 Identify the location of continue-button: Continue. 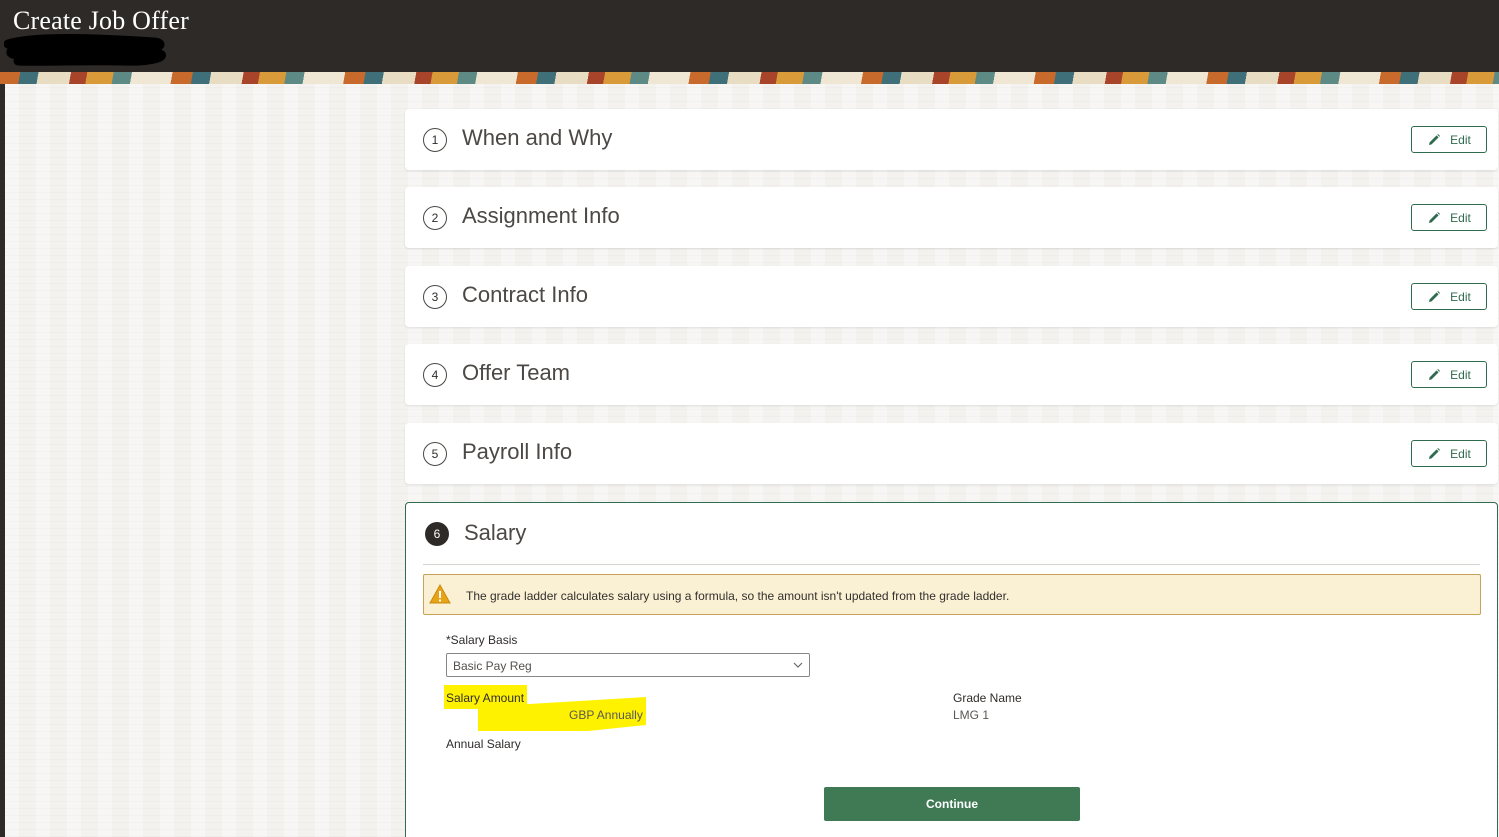
(952, 804).